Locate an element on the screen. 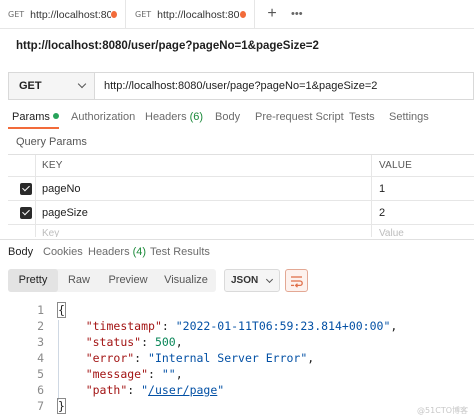 The height and width of the screenshot is (420, 474). watermark: @51CTO博客 is located at coordinates (442, 410).